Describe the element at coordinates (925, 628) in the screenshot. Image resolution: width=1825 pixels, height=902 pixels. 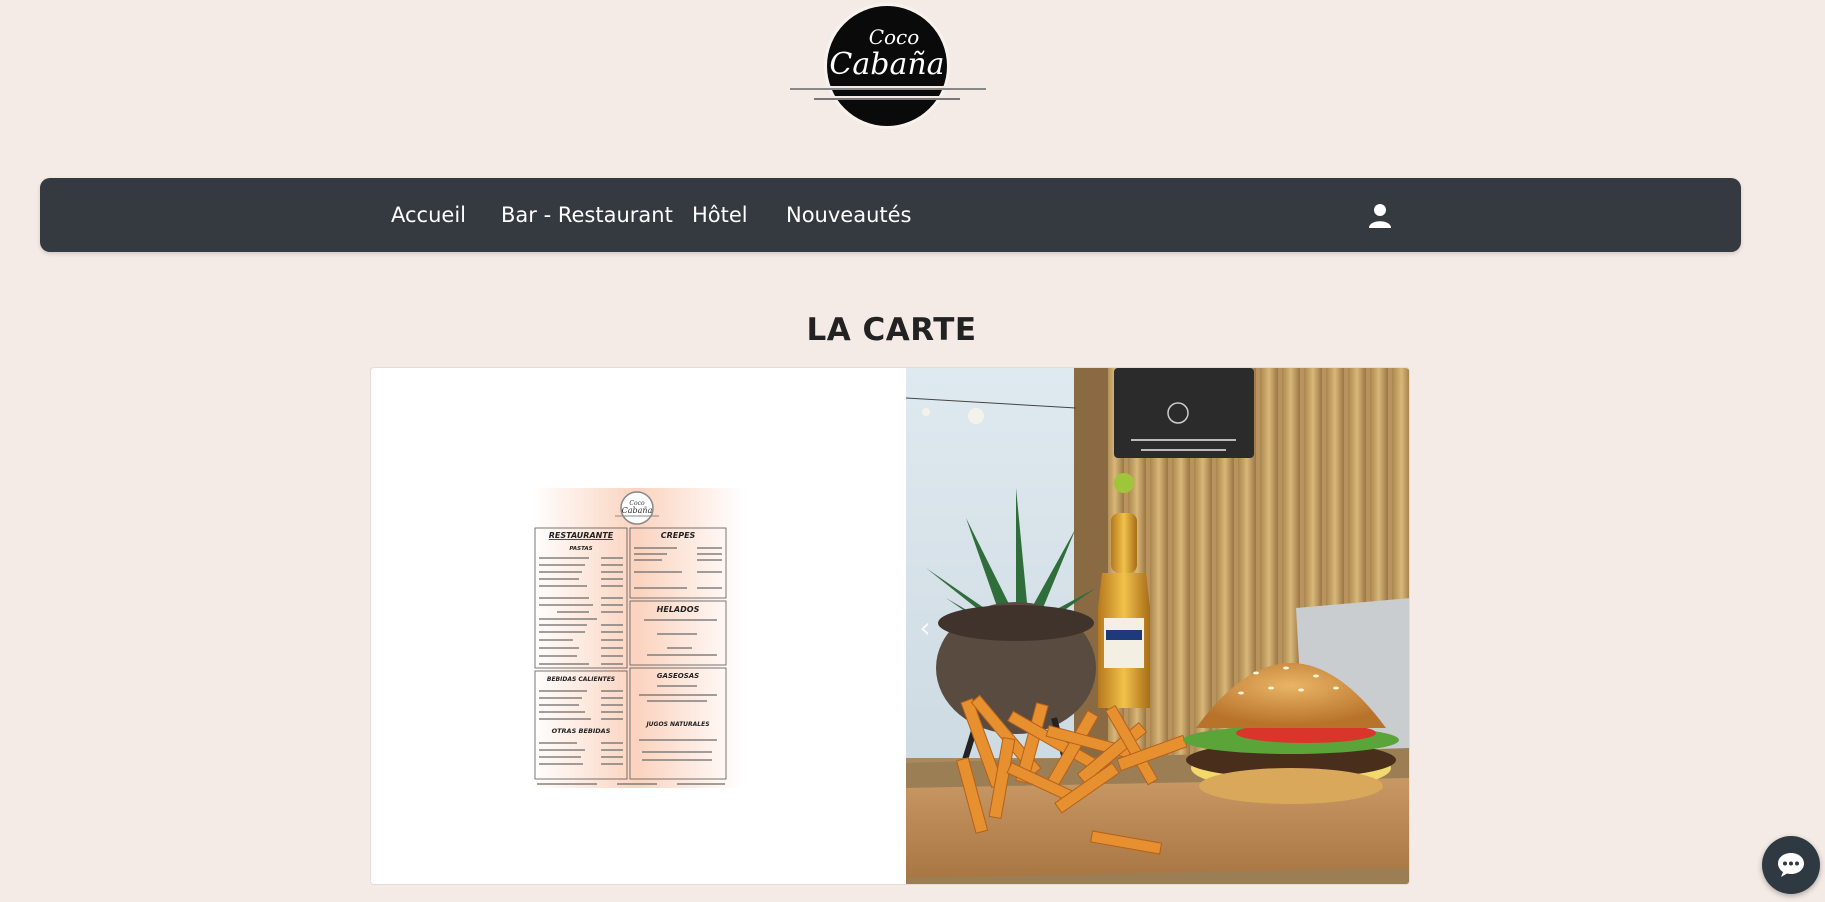
I see `carousel-prev-button: ‹` at that location.